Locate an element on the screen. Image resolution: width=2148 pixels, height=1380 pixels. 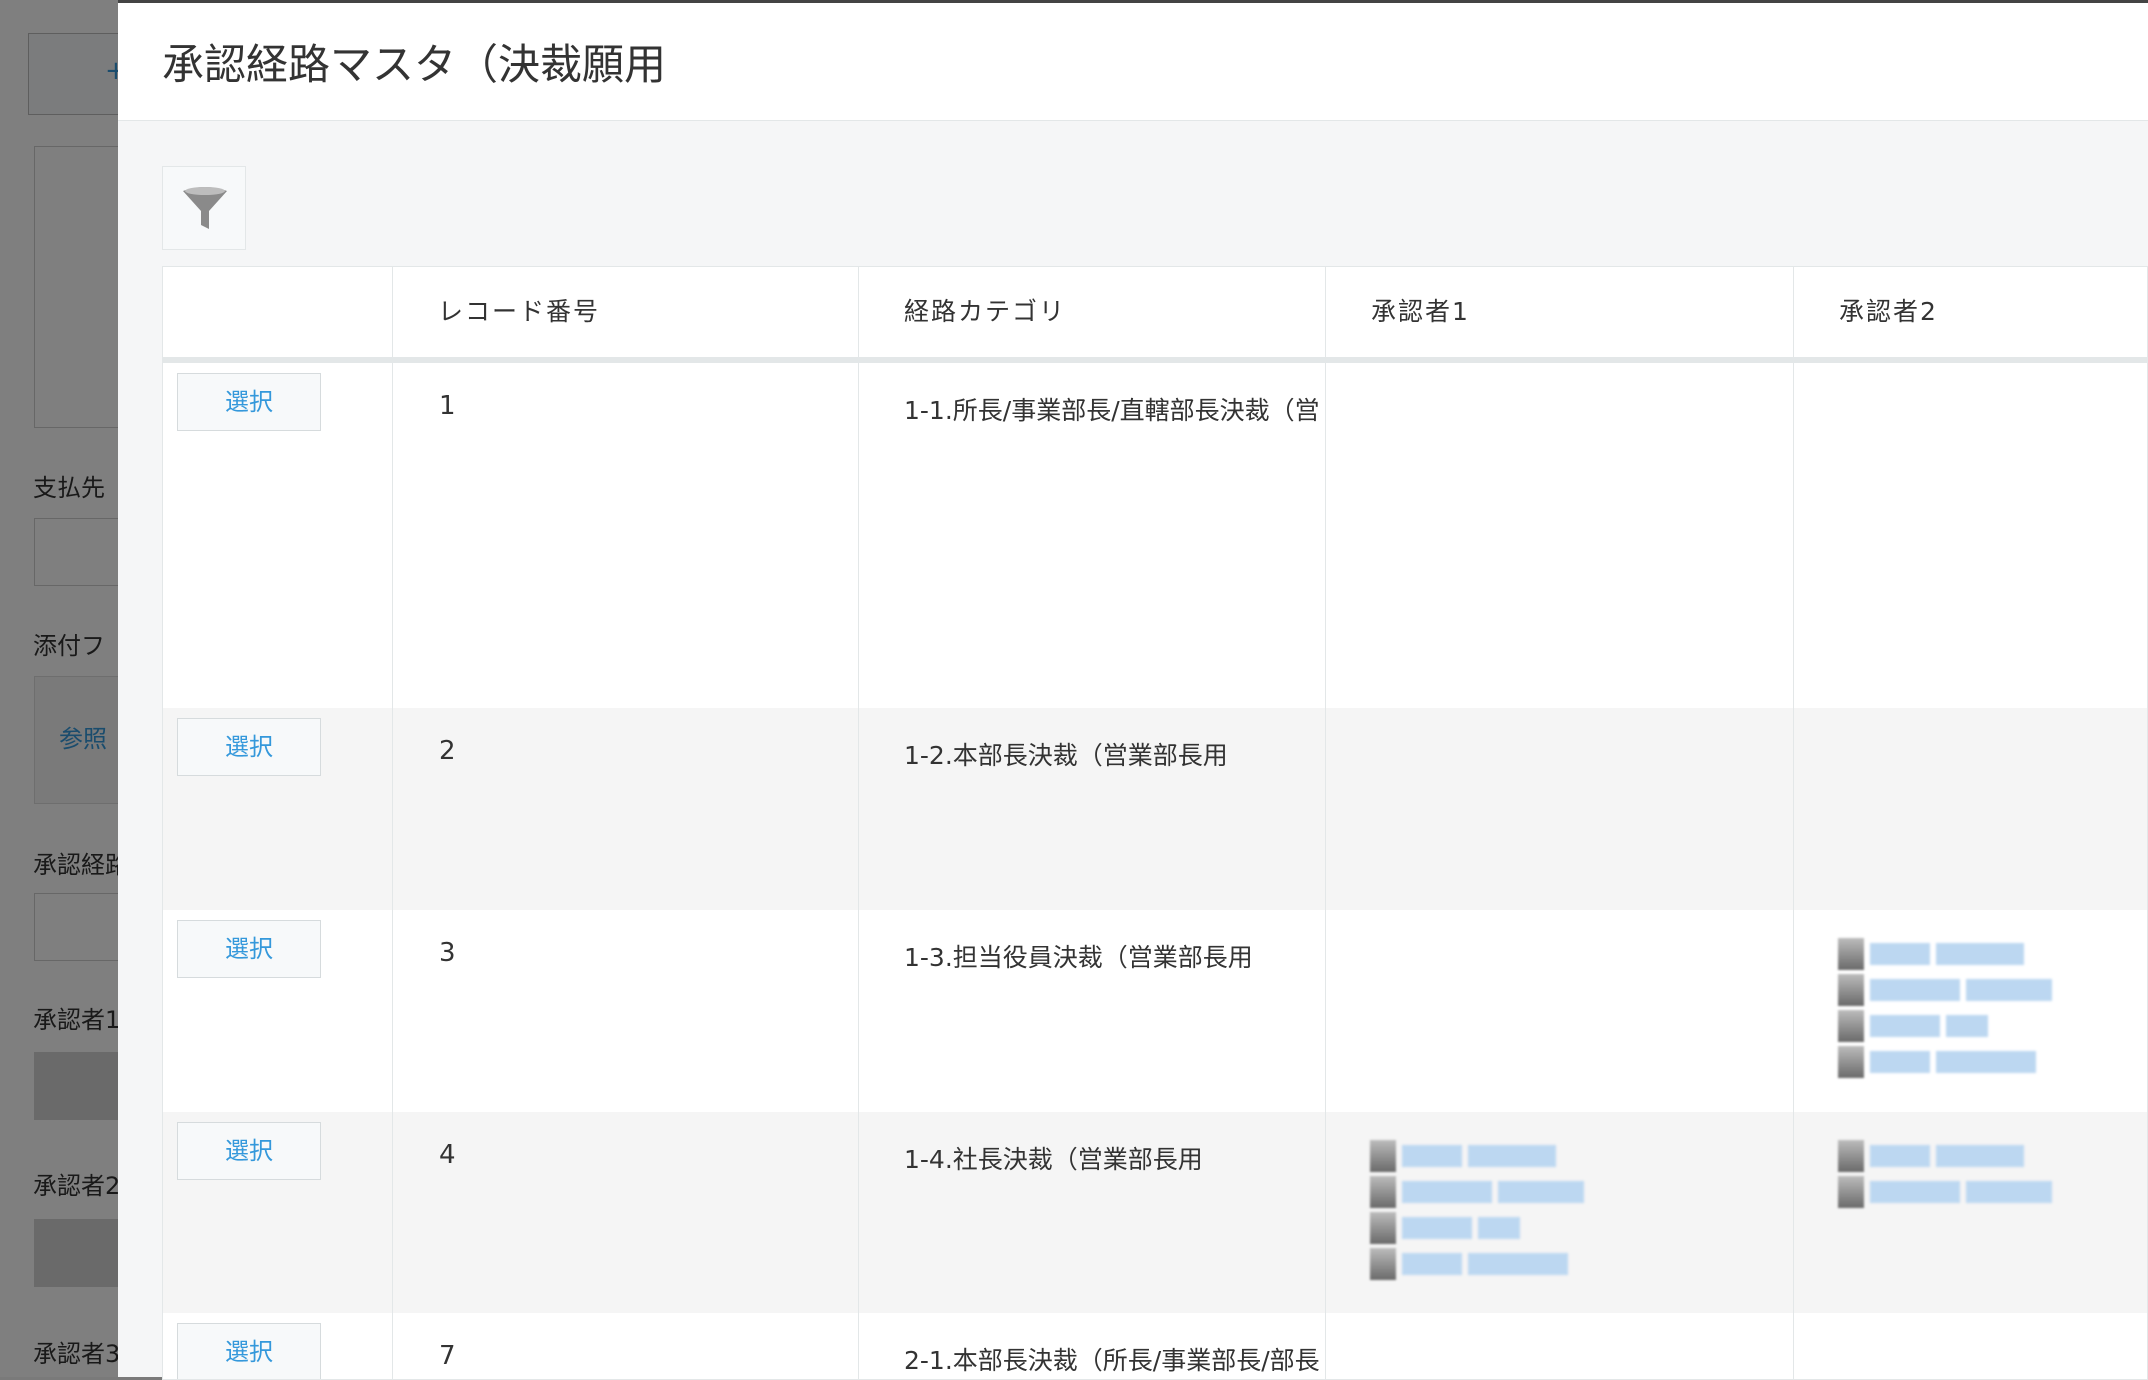
route-category-text: 1-3.担当役員決裁（営業部長用 is located at coordinates (1078, 957).